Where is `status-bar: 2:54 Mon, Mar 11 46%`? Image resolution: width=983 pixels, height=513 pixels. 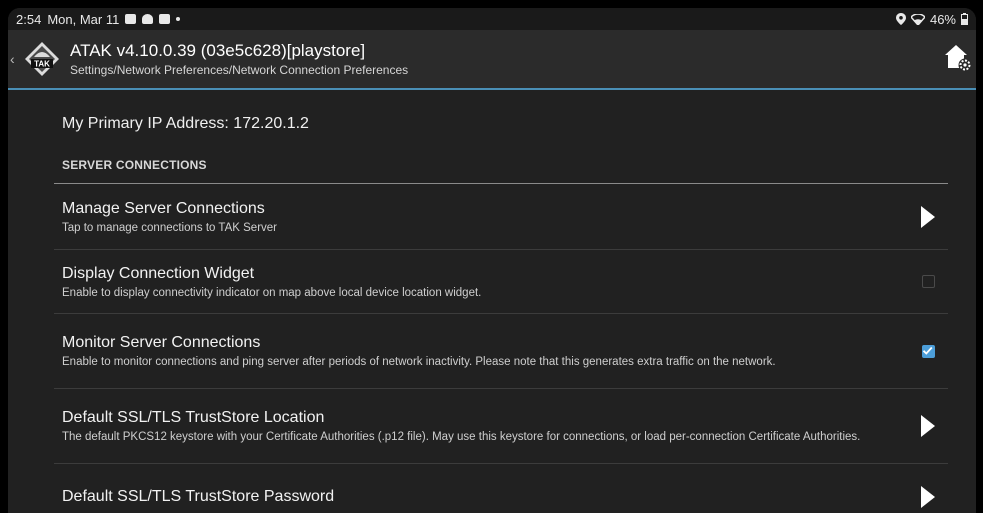 status-bar: 2:54 Mon, Mar 11 46% is located at coordinates (492, 19).